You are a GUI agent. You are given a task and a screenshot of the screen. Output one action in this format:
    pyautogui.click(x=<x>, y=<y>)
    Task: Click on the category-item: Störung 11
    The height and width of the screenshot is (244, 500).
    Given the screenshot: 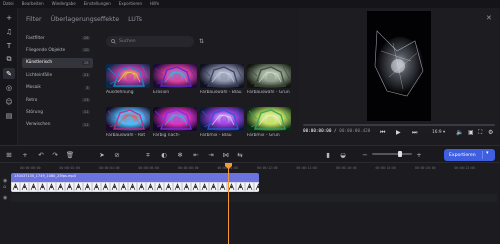 What is the action you would take?
    pyautogui.click(x=57, y=112)
    